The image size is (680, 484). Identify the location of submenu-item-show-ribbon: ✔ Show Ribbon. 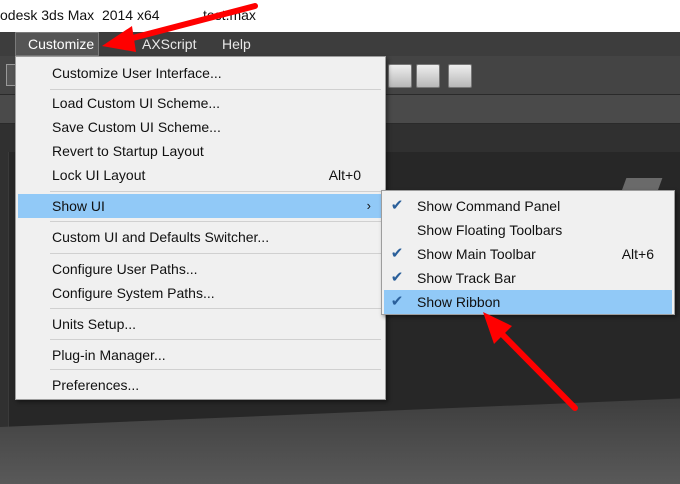
(528, 302).